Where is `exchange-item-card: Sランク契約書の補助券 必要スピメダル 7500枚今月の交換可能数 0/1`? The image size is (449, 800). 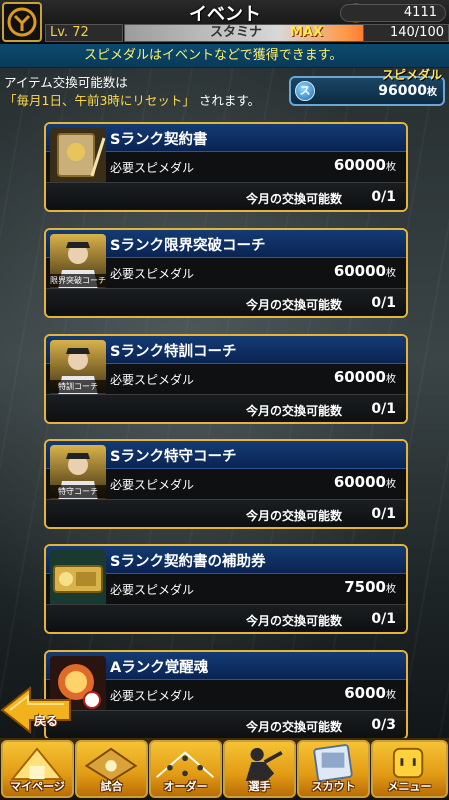
exchange-item-card: Sランク契約書の補助券 必要スピメダル 7500枚今月の交換可能数 0/1 is located at coordinates (226, 589).